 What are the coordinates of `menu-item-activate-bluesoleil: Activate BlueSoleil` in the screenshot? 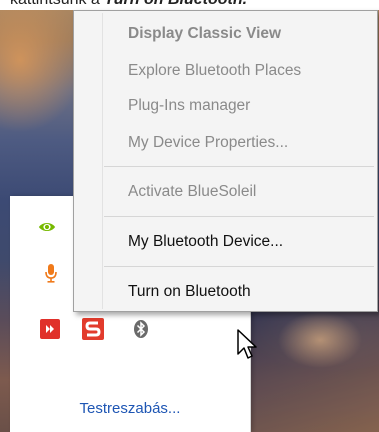 It's located at (192, 192).